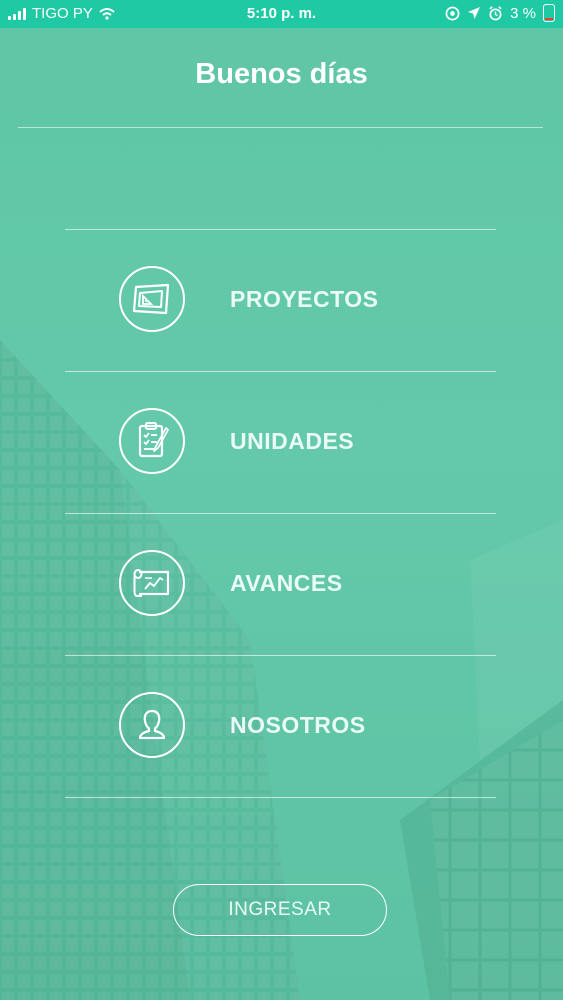  I want to click on menu-item-unidades: UNIDADES, so click(280, 443).